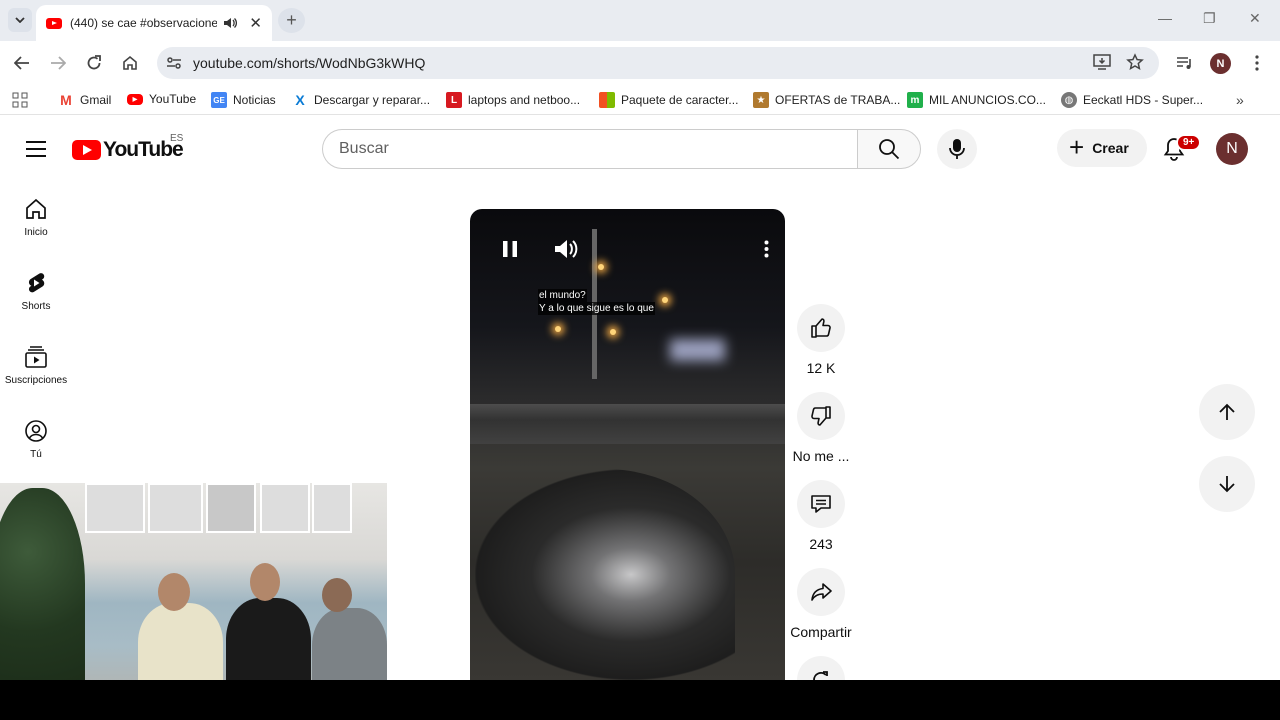 This screenshot has height=720, width=1280. I want to click on person-left-head, so click(174, 592).